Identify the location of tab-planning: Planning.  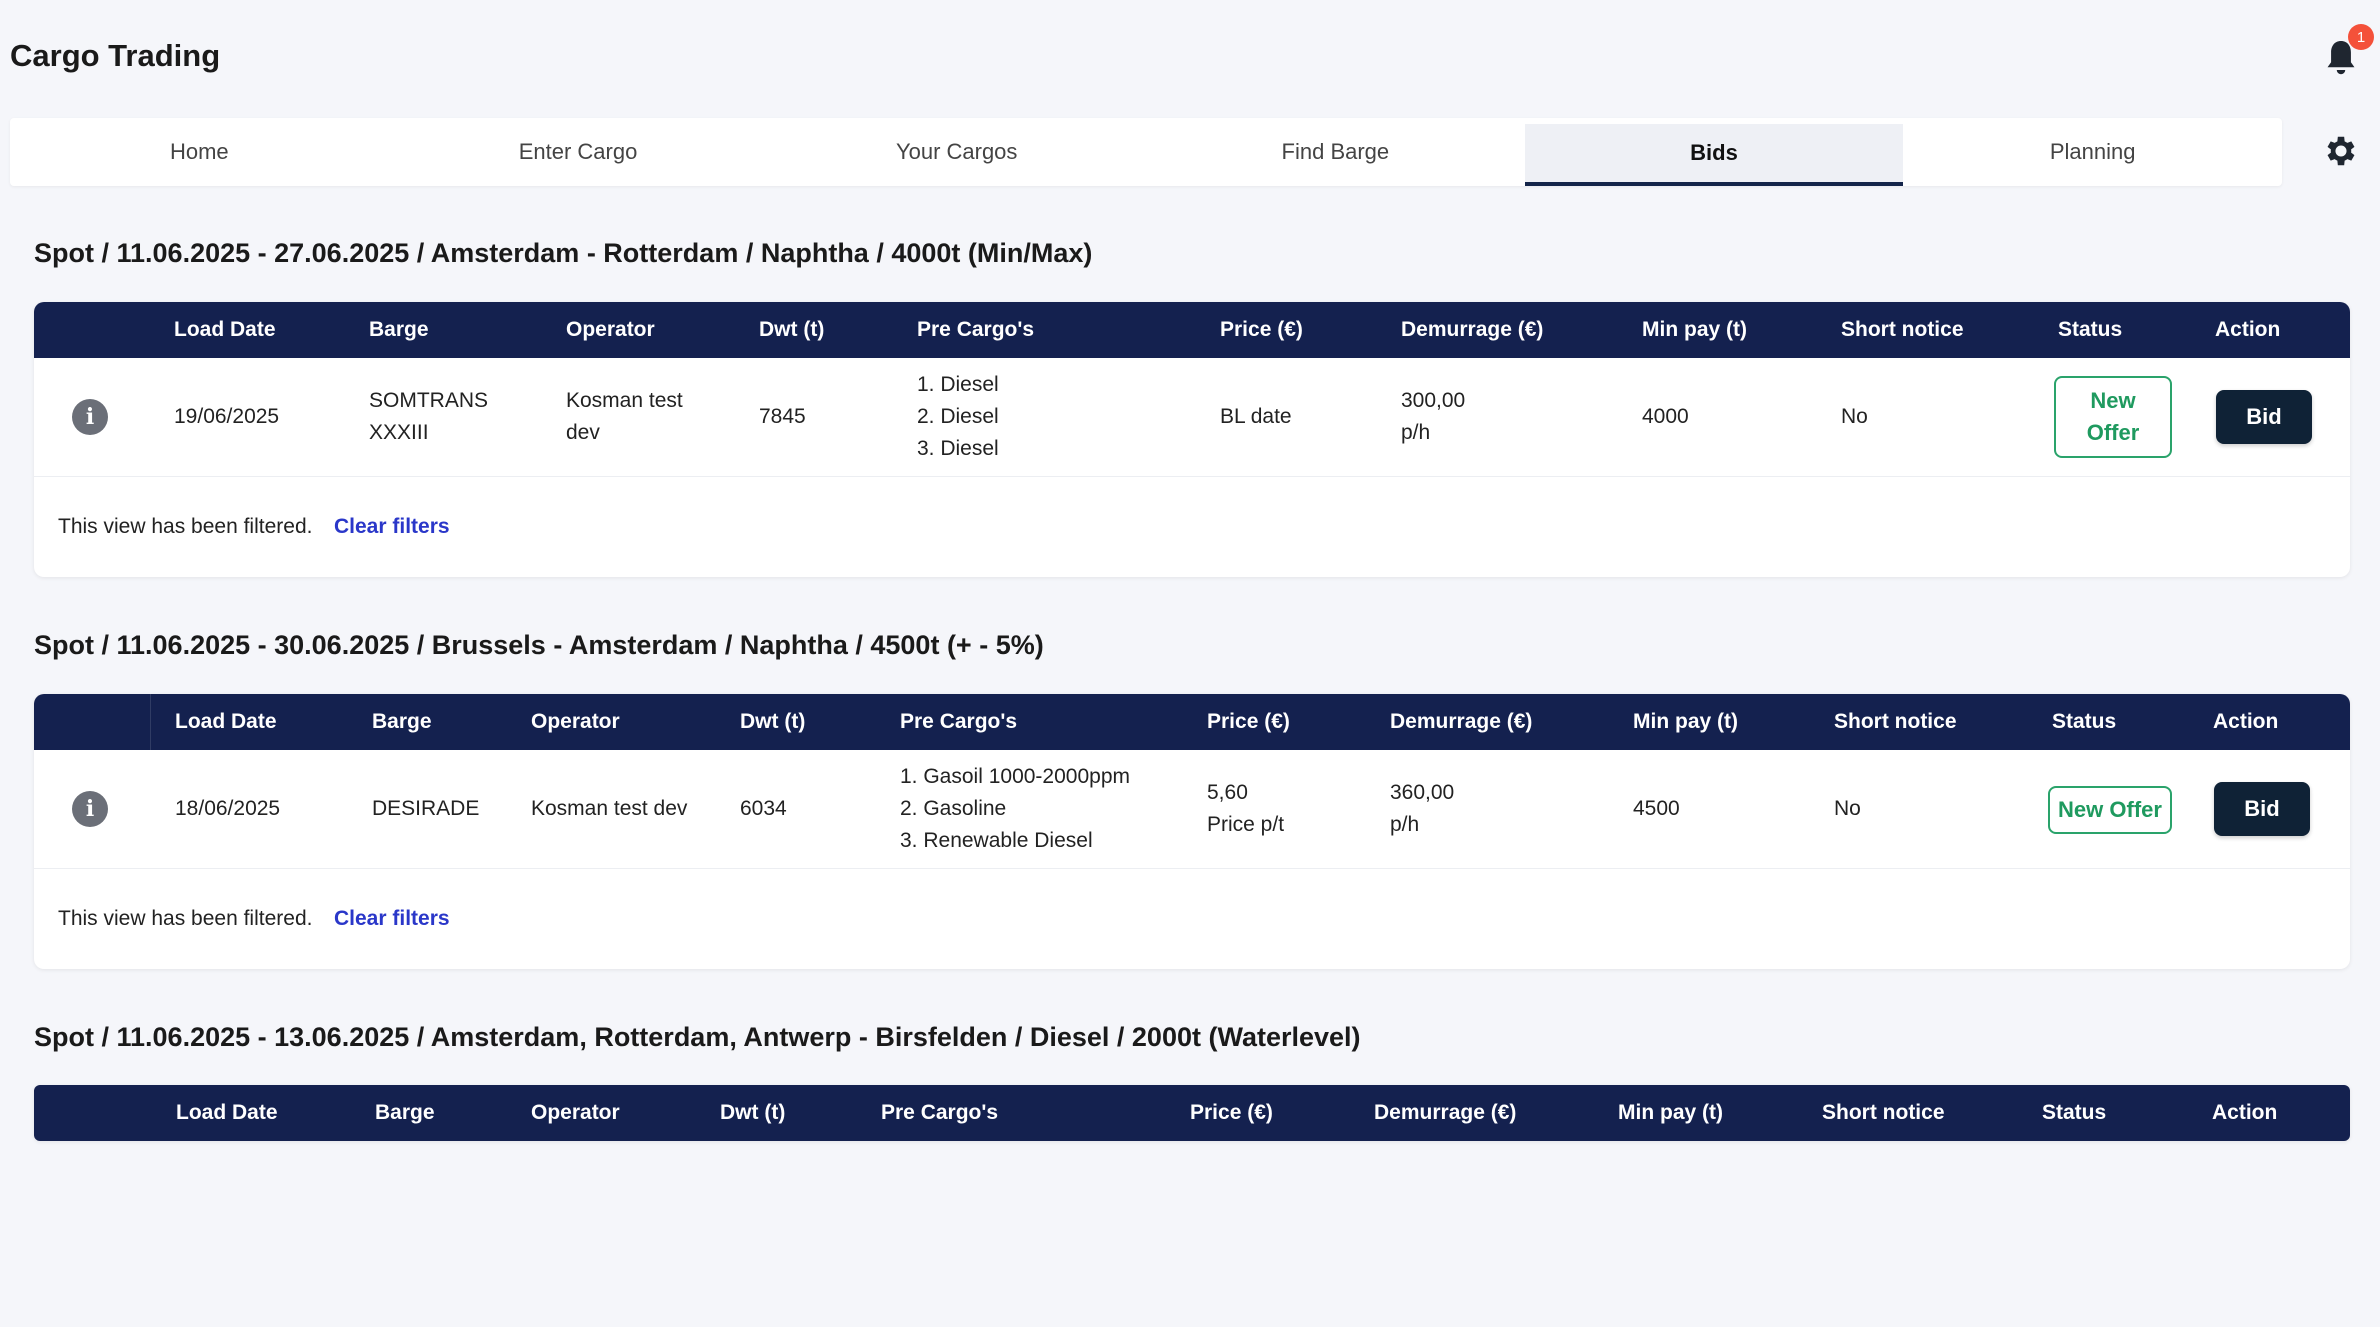
(2092, 152).